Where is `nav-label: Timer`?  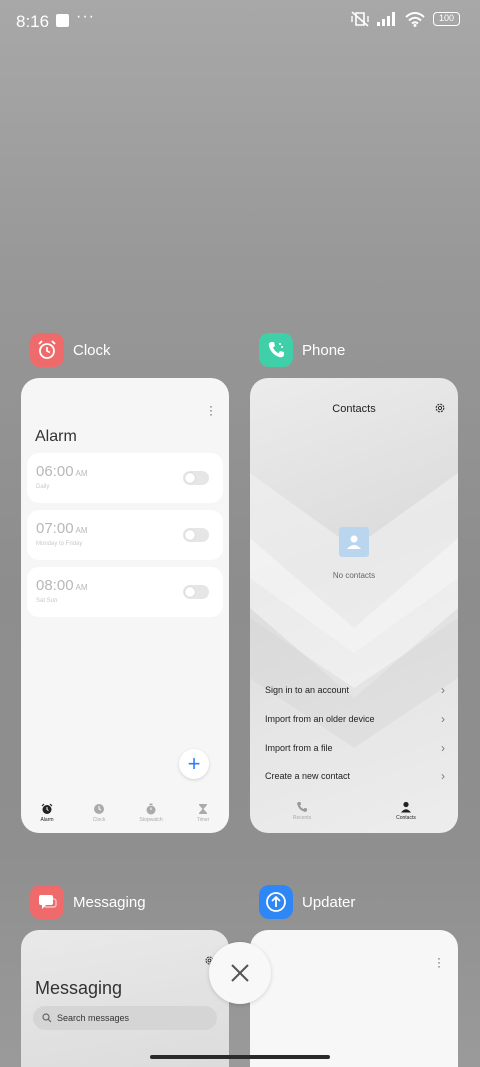 nav-label: Timer is located at coordinates (203, 820).